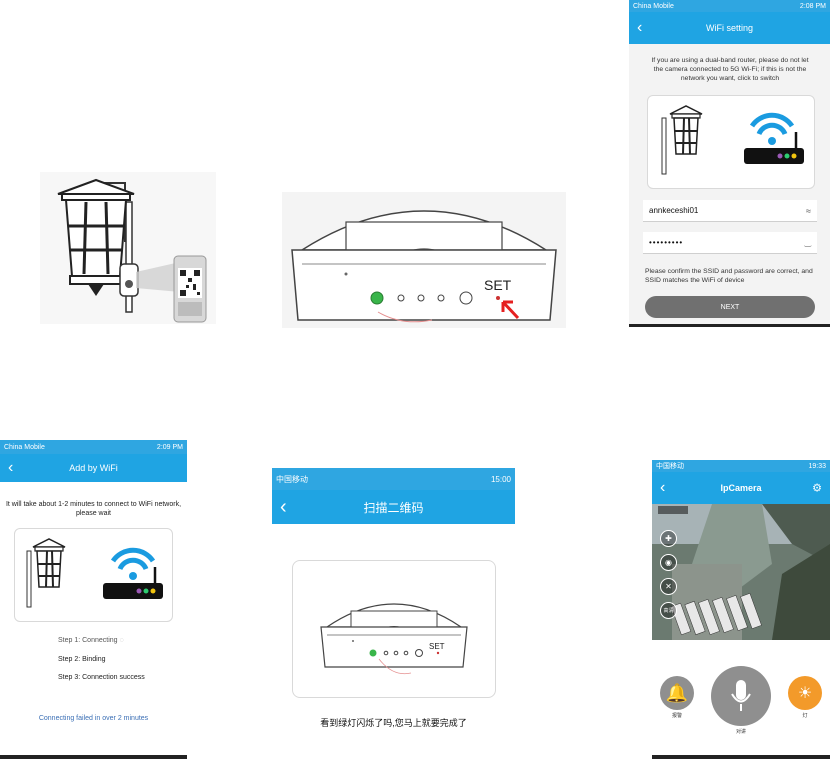  What do you see at coordinates (393, 479) in the screenshot?
I see `status-bar: 中国移动 15:00` at bounding box center [393, 479].